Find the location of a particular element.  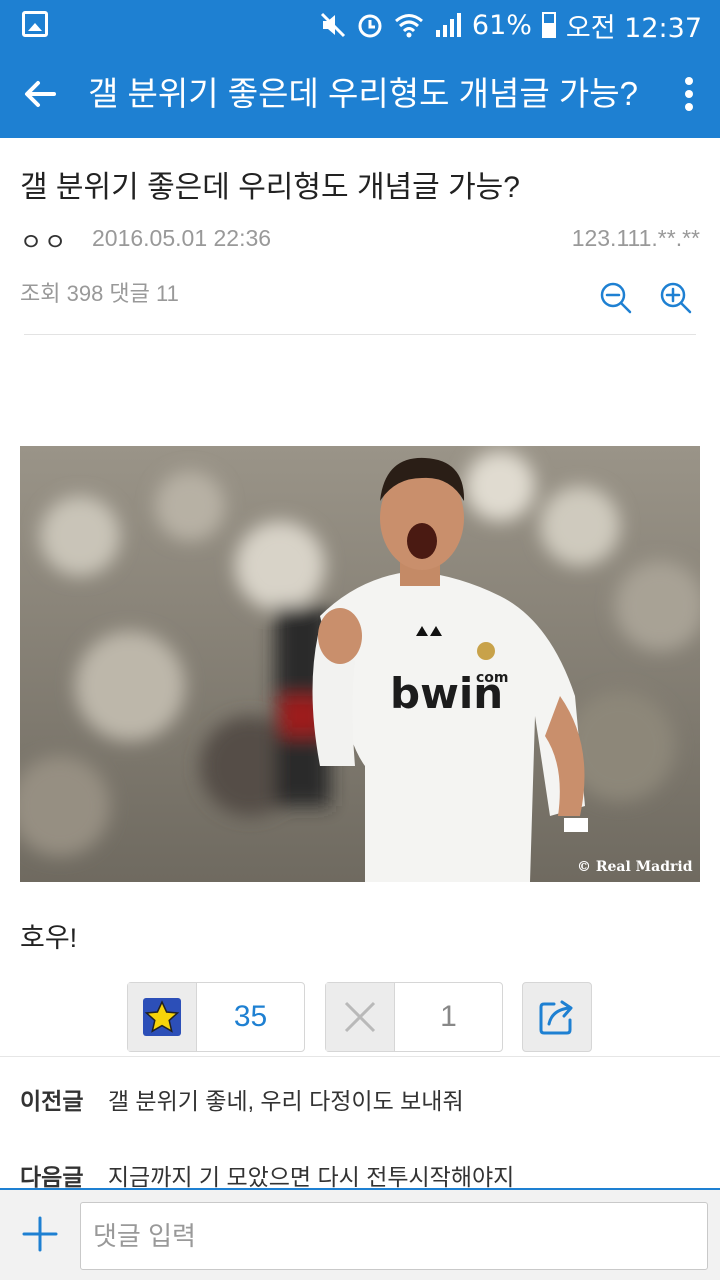

back-arrow-icon is located at coordinates (40, 94).